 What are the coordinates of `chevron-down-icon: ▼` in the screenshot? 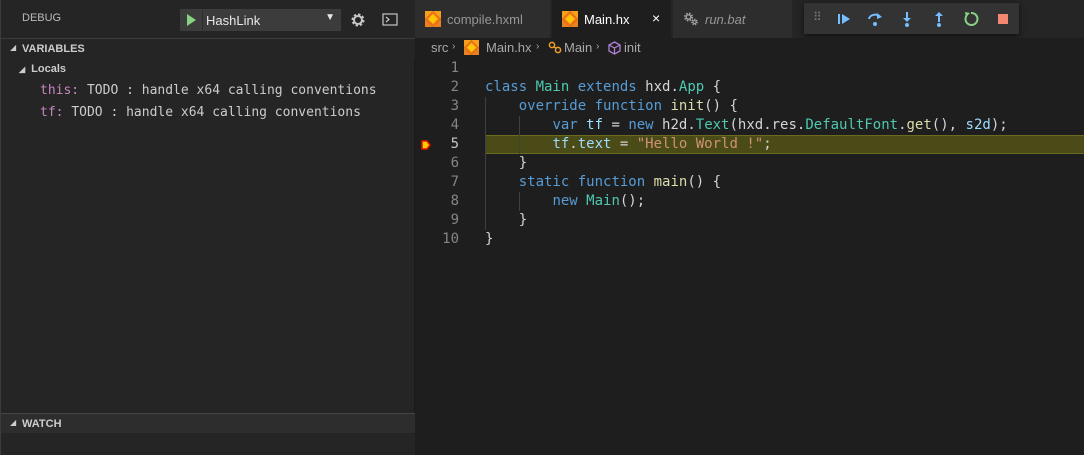 It's located at (330, 17).